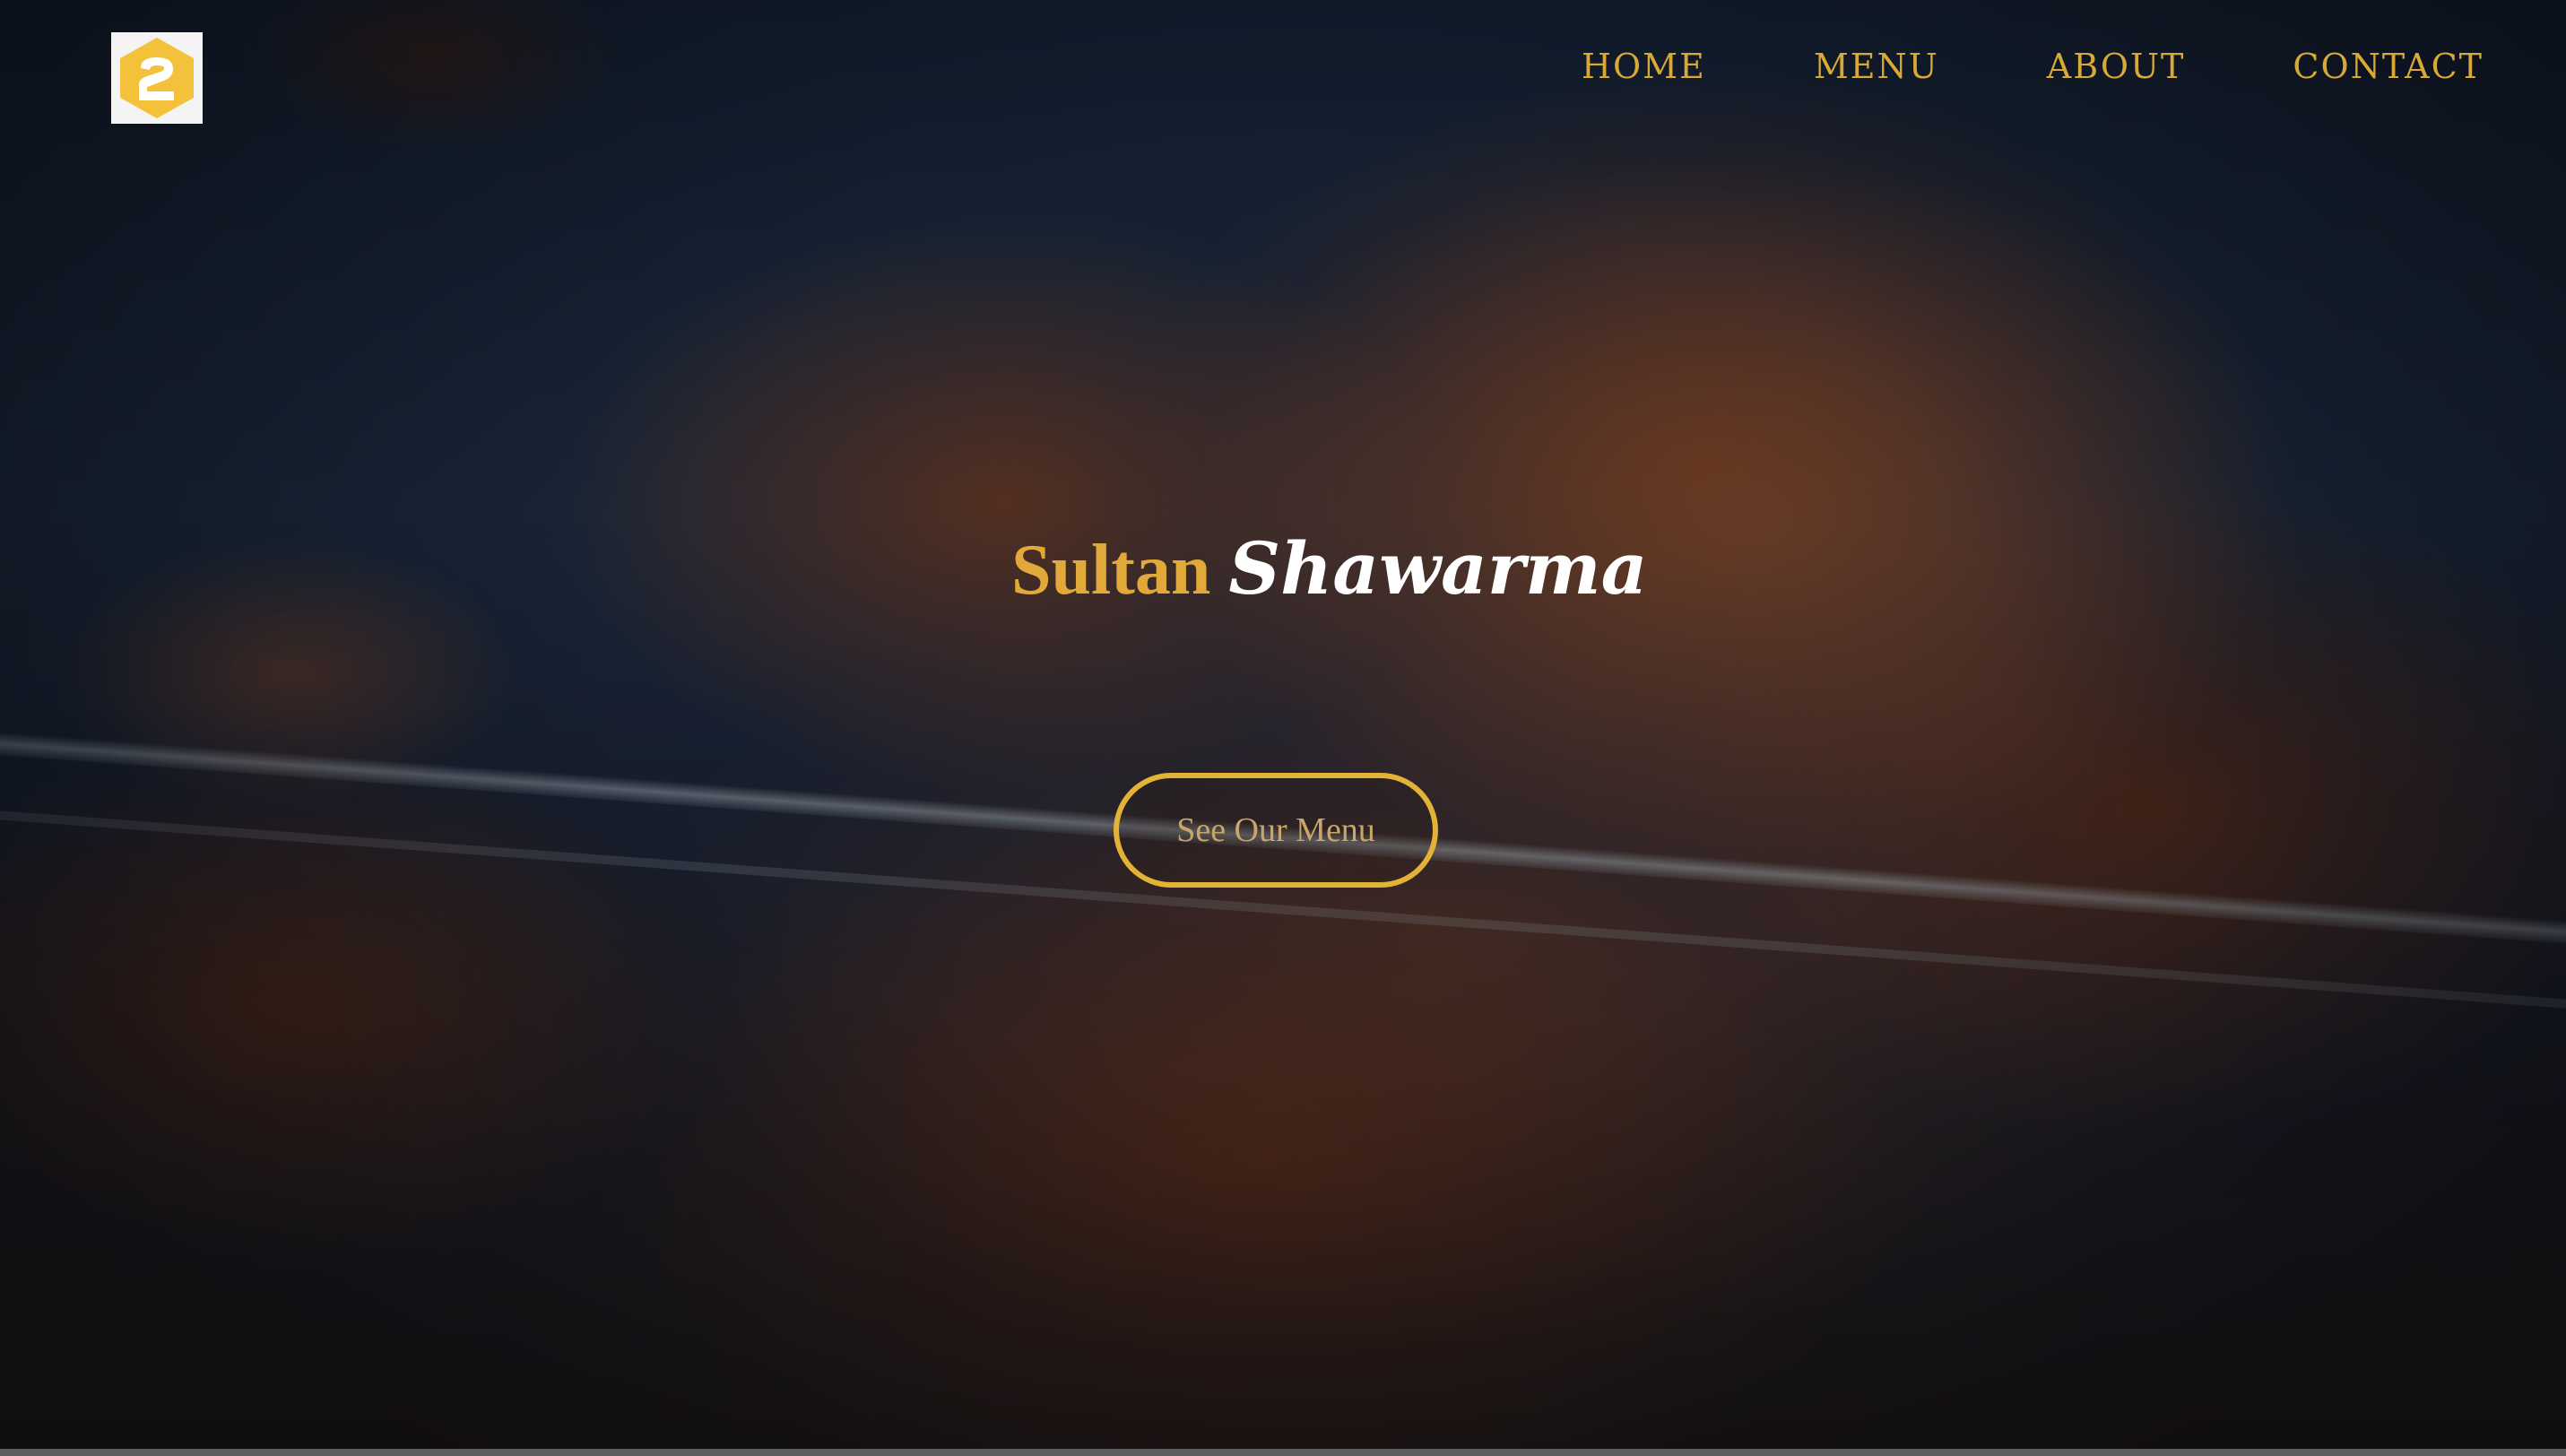  Describe the element at coordinates (1979, 66) in the screenshot. I see `main-nav: HOME MENU ABOUT CONTACT` at that location.